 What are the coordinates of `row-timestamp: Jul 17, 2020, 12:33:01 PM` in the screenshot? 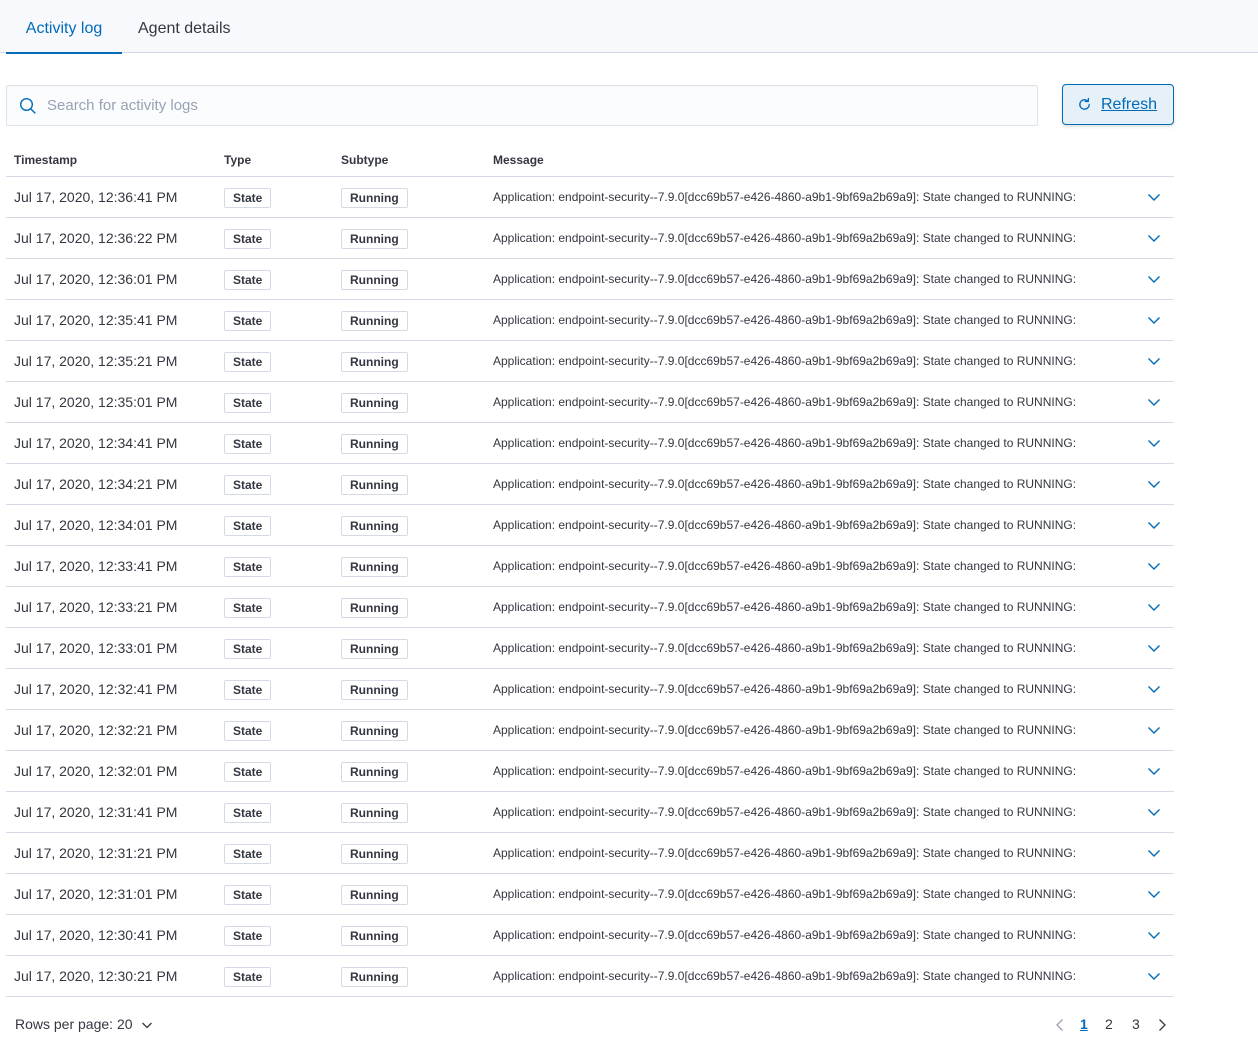 It's located at (96, 648).